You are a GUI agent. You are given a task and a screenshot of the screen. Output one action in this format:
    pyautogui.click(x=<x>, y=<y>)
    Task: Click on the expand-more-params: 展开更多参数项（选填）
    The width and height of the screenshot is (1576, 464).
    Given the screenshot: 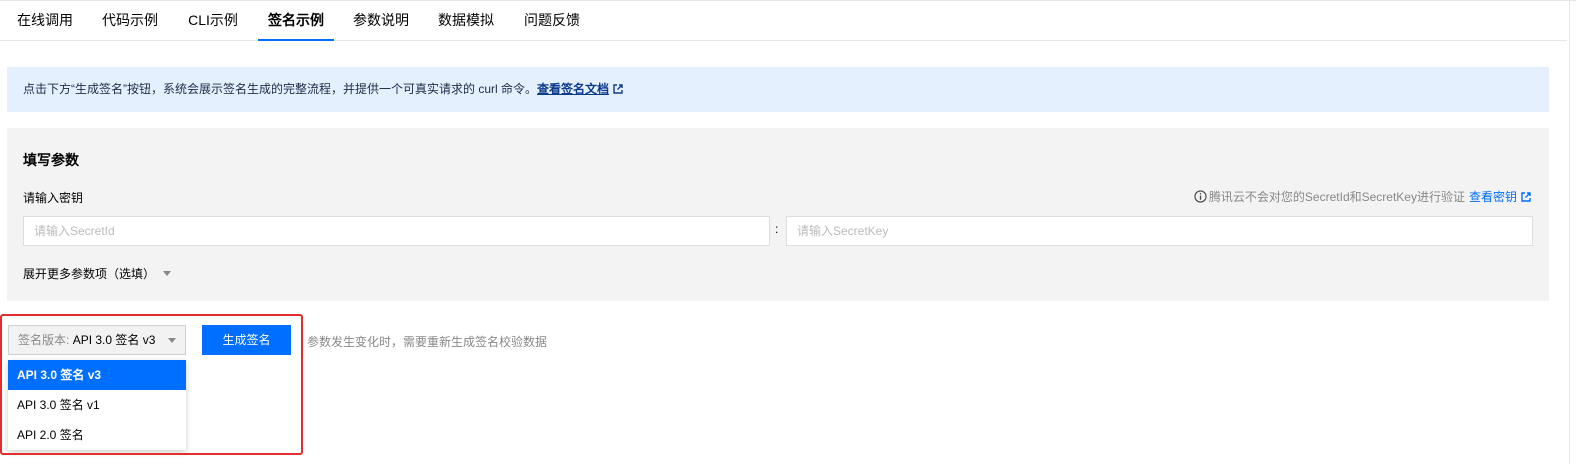 What is the action you would take?
    pyautogui.click(x=97, y=273)
    